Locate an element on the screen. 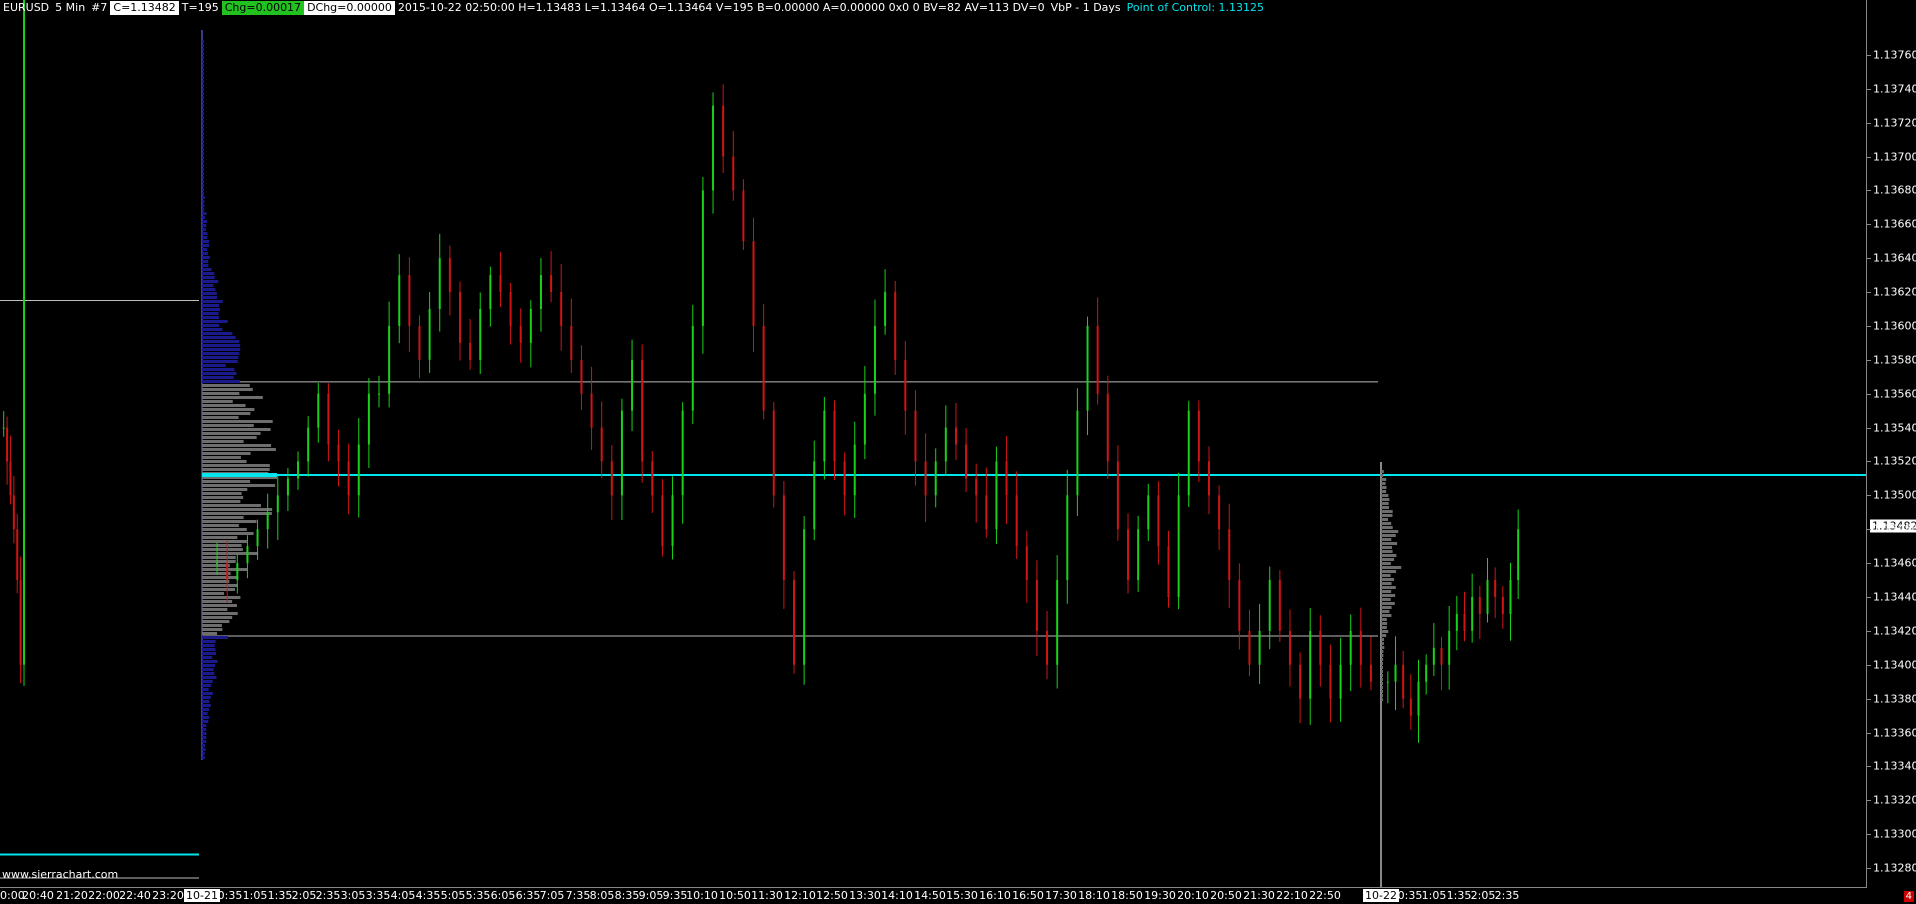  price-label: 1.13760 is located at coordinates (1894, 55).